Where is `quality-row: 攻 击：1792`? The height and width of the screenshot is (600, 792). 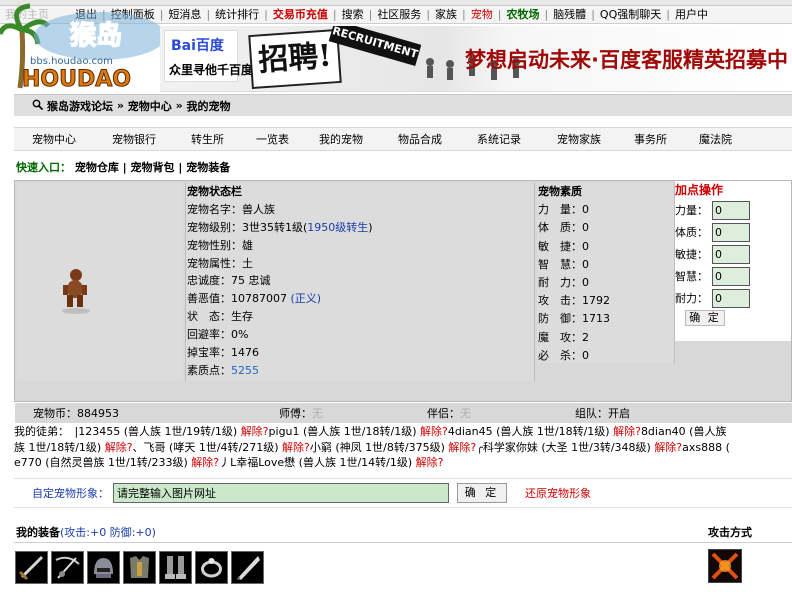 quality-row: 攻 击：1792 is located at coordinates (574, 301).